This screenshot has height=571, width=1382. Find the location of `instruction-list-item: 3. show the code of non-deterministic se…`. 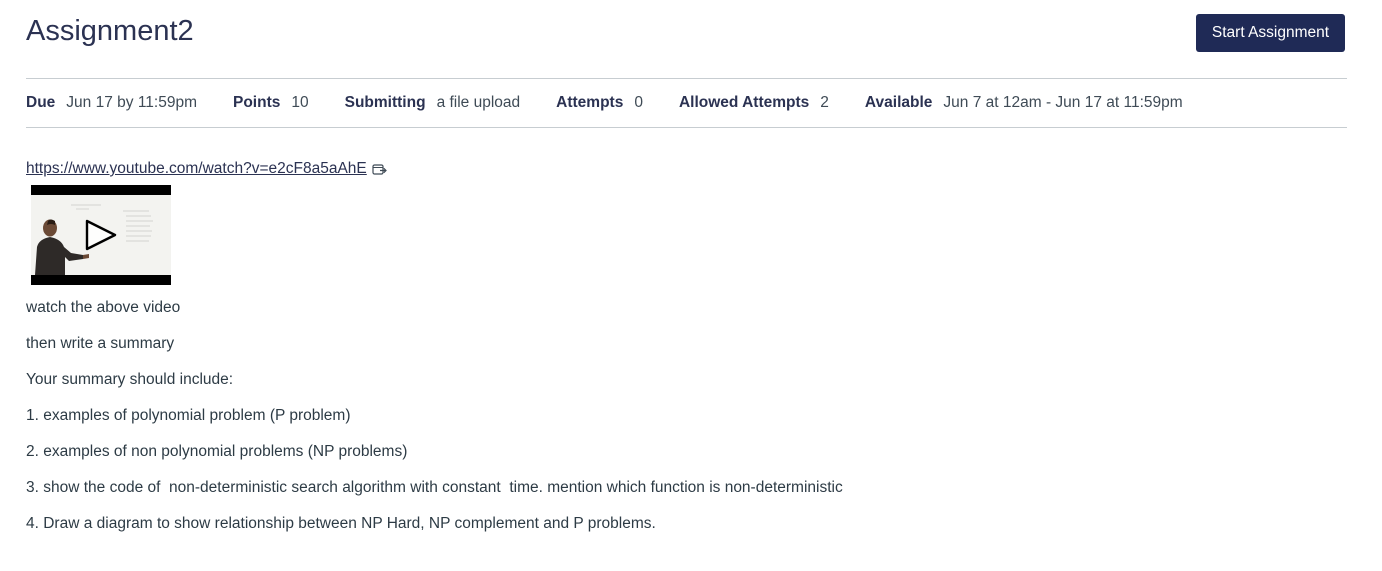

instruction-list-item: 3. show the code of non-deterministic se… is located at coordinates (434, 487).